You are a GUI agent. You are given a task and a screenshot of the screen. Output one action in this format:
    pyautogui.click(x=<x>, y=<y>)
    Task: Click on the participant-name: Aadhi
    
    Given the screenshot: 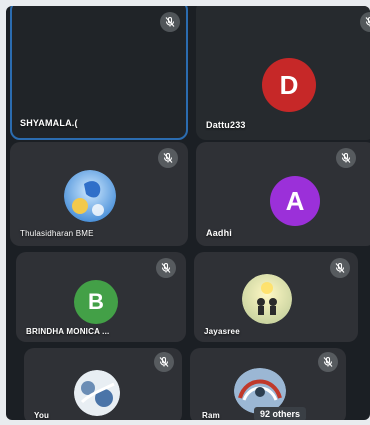 What is the action you would take?
    pyautogui.click(x=219, y=233)
    